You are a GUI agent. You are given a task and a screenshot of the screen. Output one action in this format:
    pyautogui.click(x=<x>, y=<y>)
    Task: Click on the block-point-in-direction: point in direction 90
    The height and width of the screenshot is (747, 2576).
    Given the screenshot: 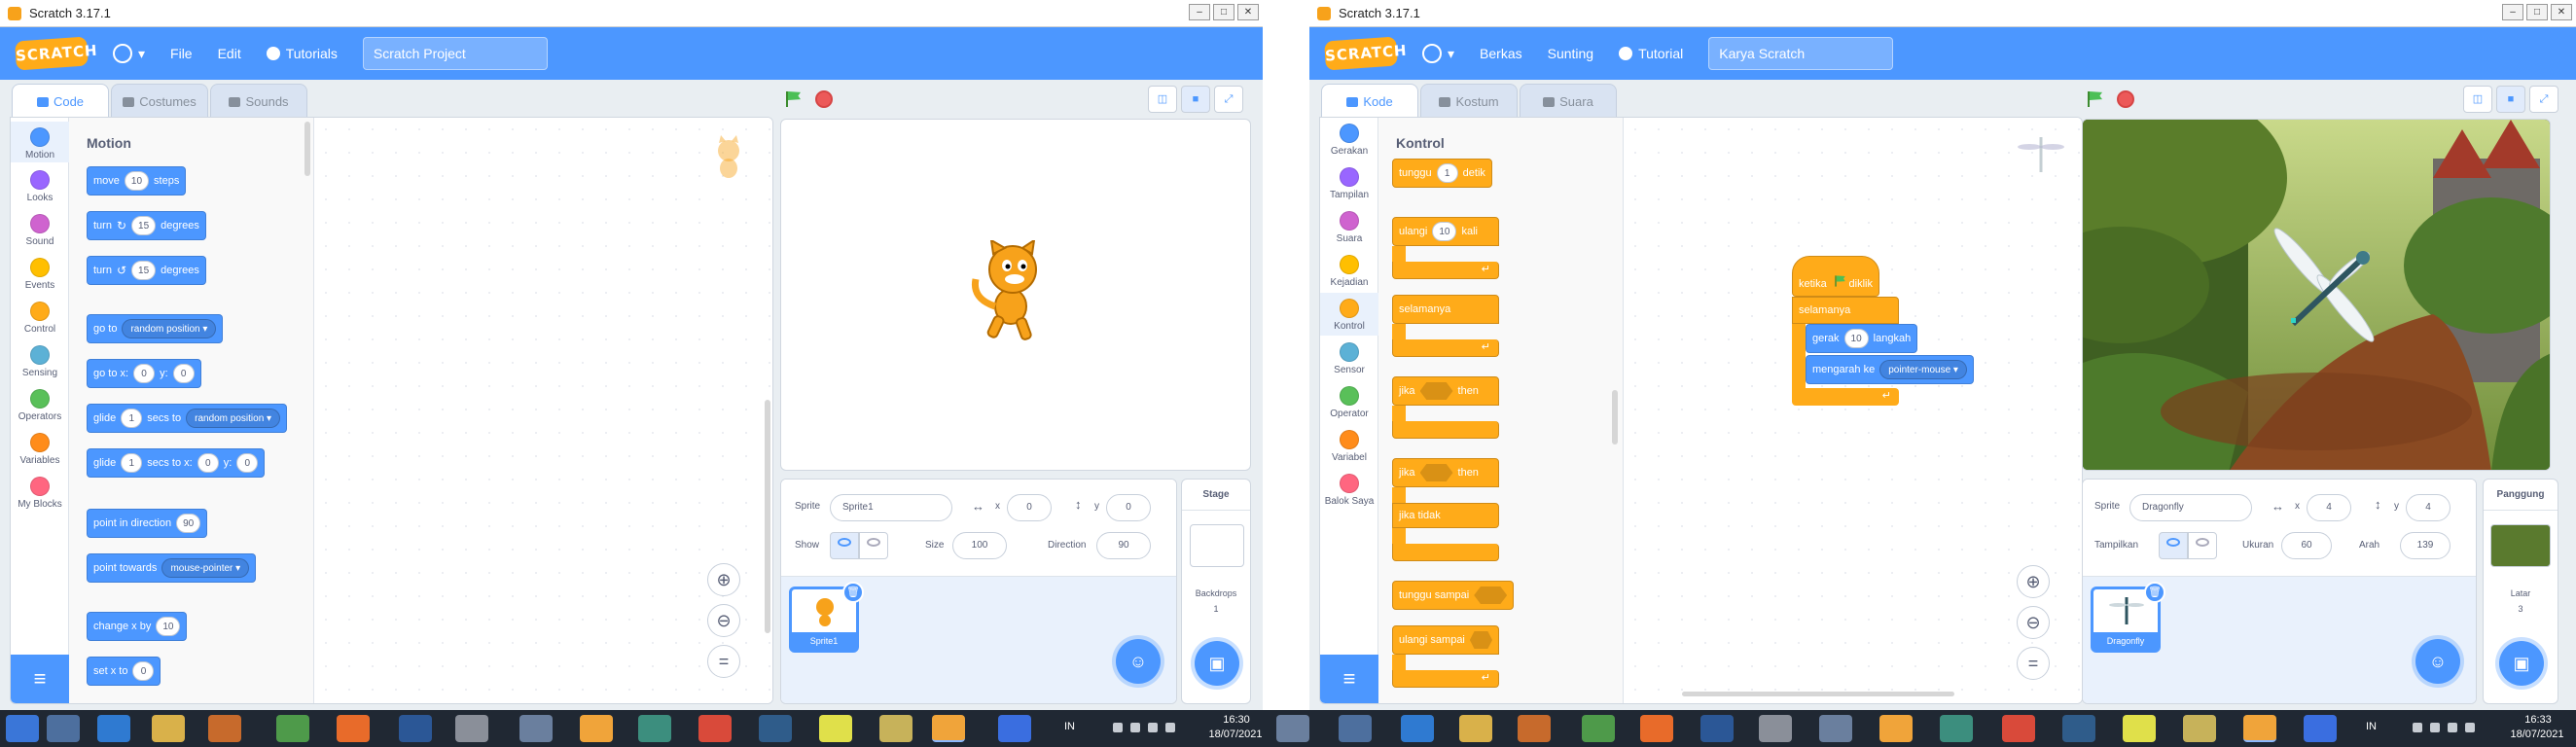 What is the action you would take?
    pyautogui.click(x=147, y=523)
    